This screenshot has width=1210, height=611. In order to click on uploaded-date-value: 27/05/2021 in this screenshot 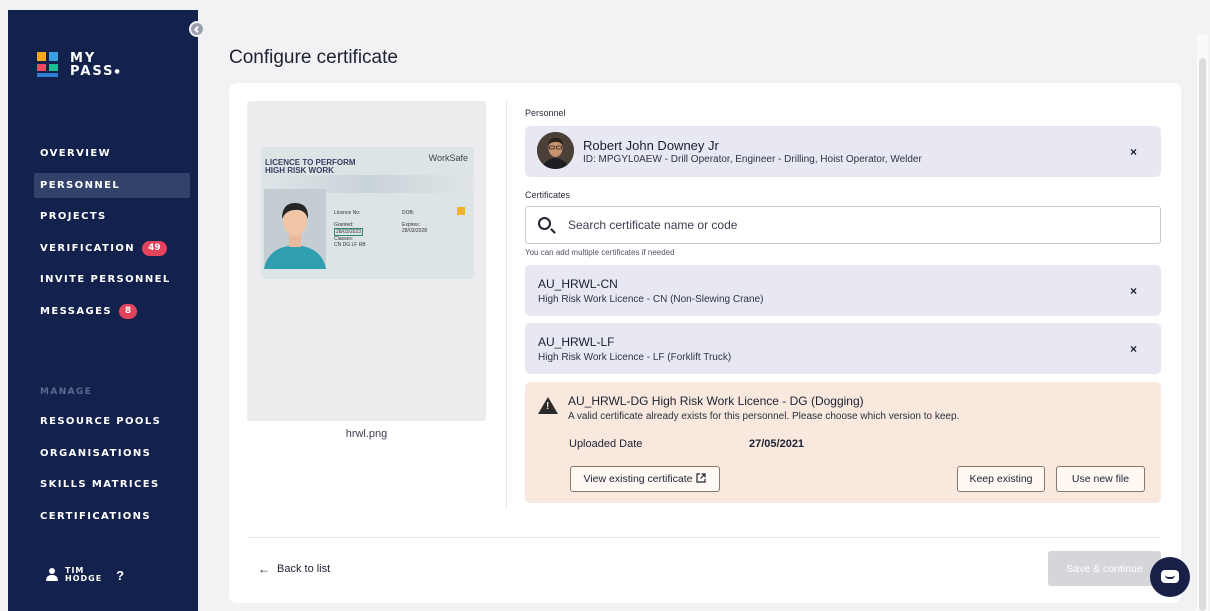, I will do `click(777, 444)`.